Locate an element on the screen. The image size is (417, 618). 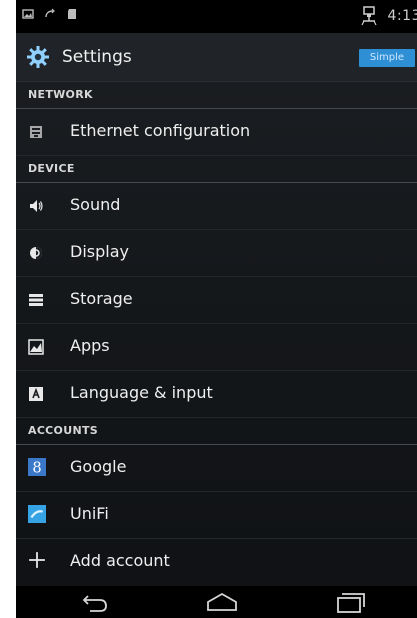
speaker-icon is located at coordinates (36, 206).